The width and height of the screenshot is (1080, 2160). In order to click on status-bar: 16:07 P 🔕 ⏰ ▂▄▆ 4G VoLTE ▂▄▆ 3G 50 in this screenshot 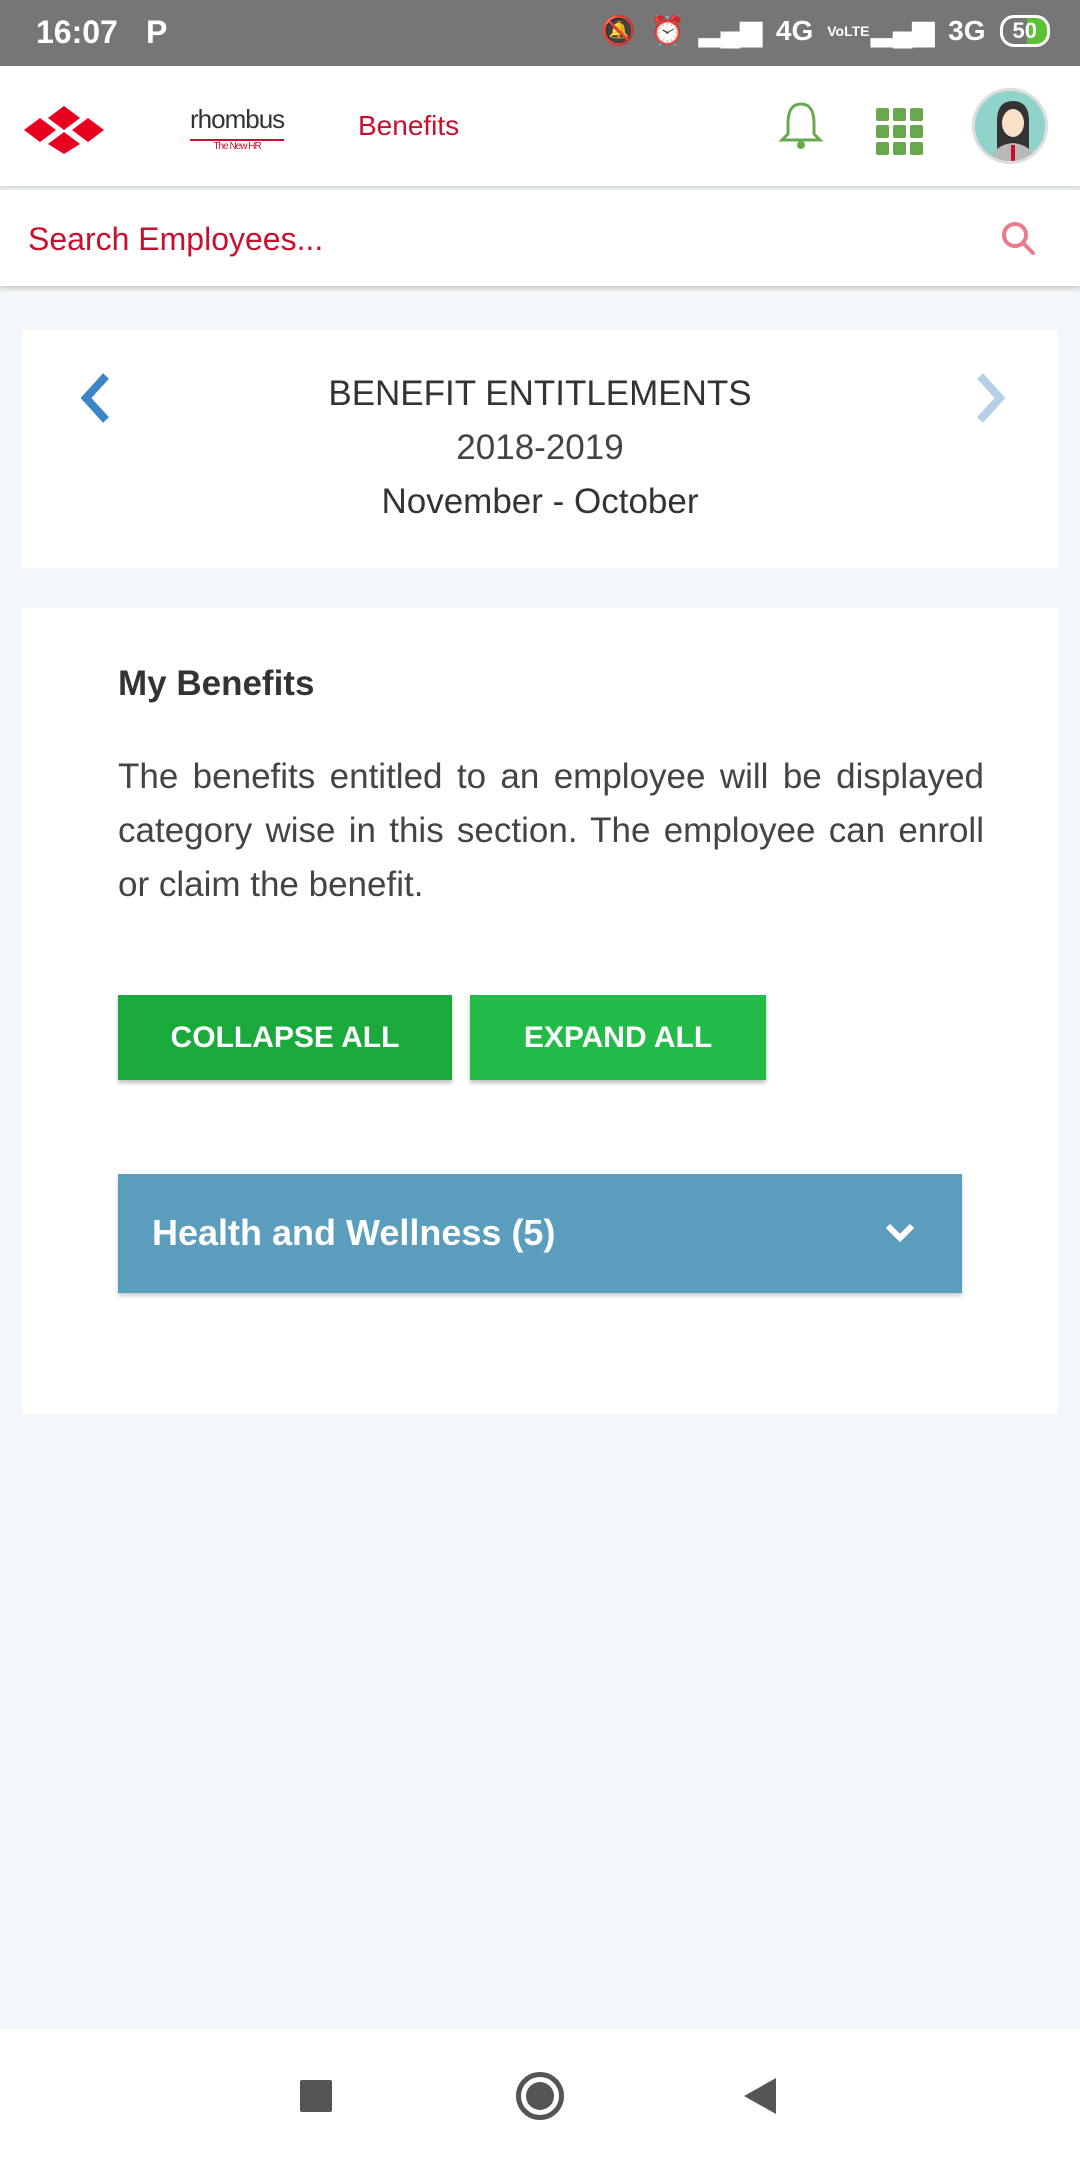, I will do `click(540, 33)`.